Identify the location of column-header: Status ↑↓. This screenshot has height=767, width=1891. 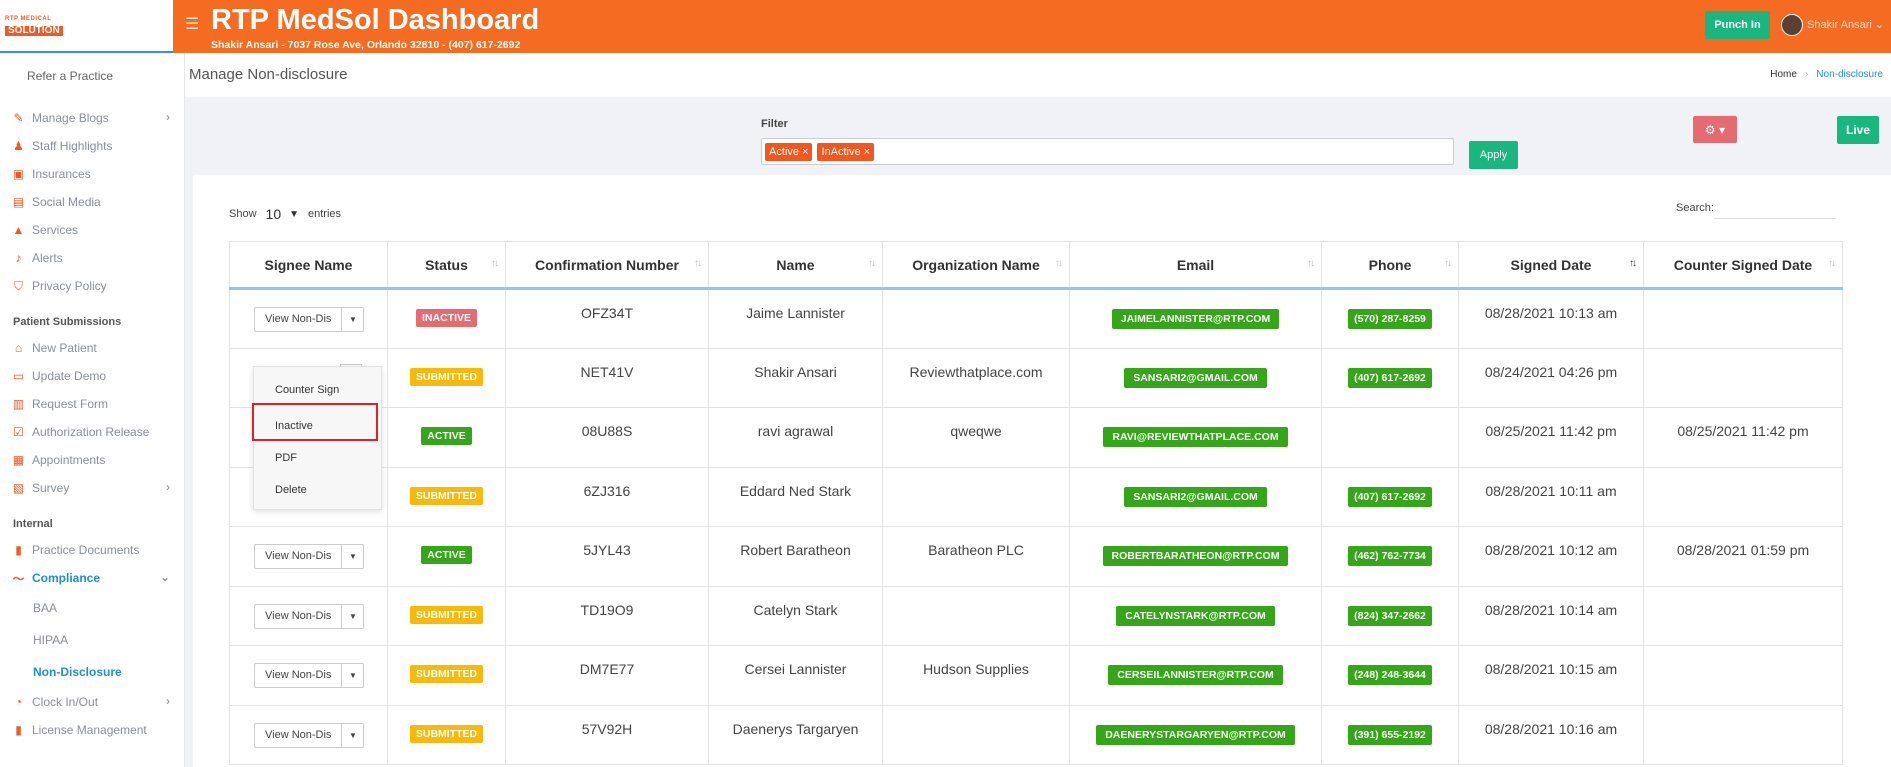
(446, 265).